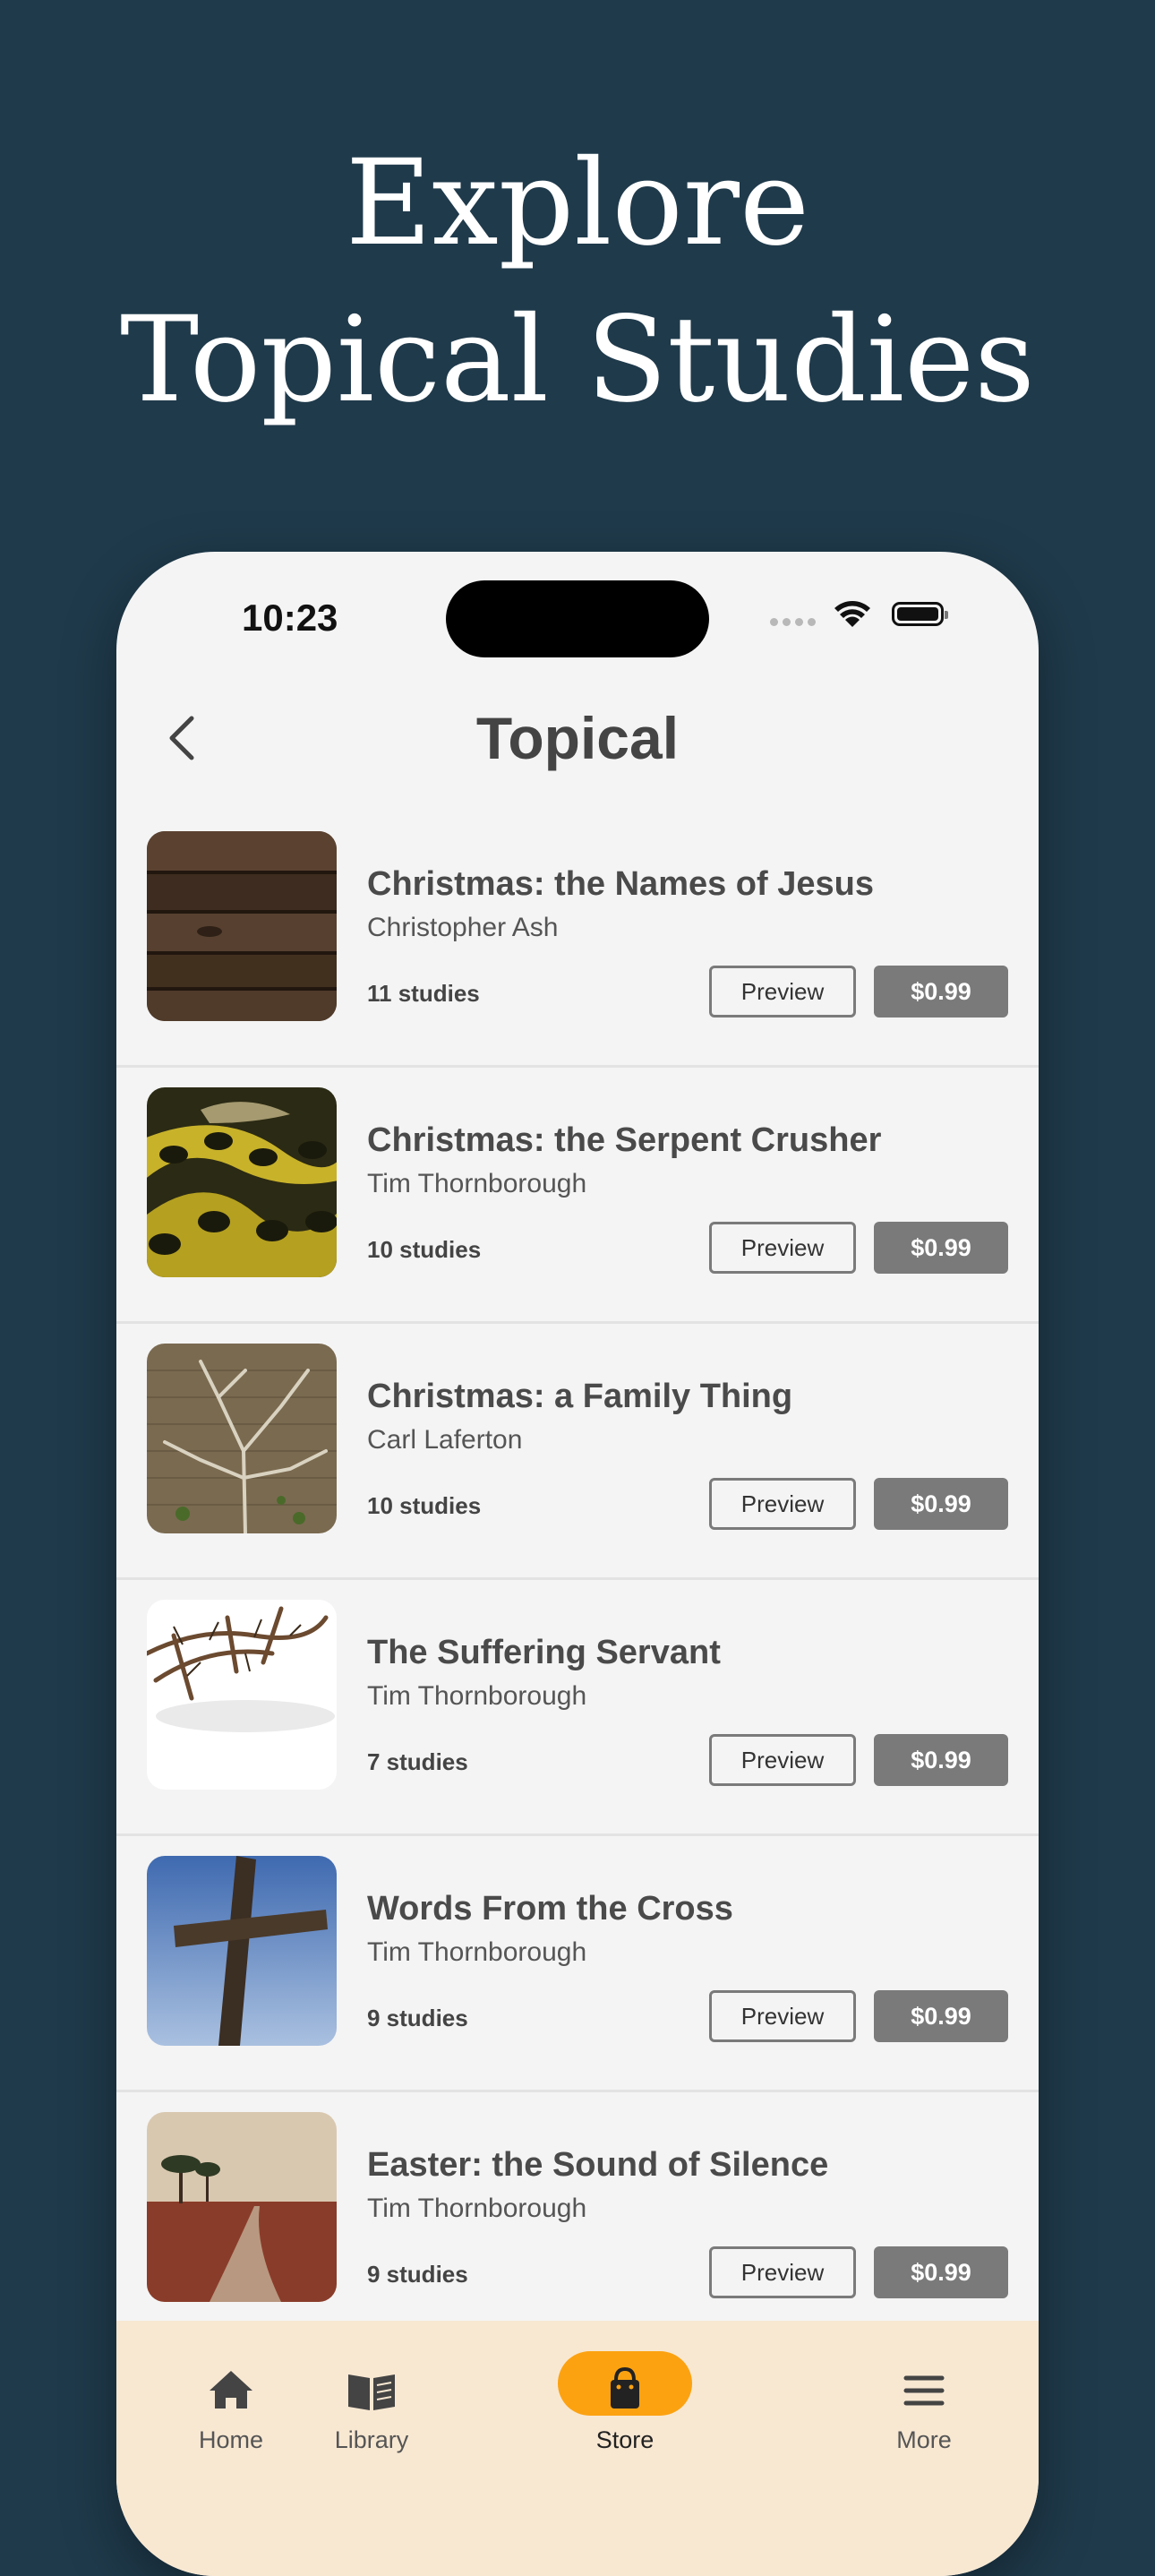 This screenshot has height=2576, width=1155. What do you see at coordinates (242, 1951) in the screenshot?
I see `cover-wooden-cross-image` at bounding box center [242, 1951].